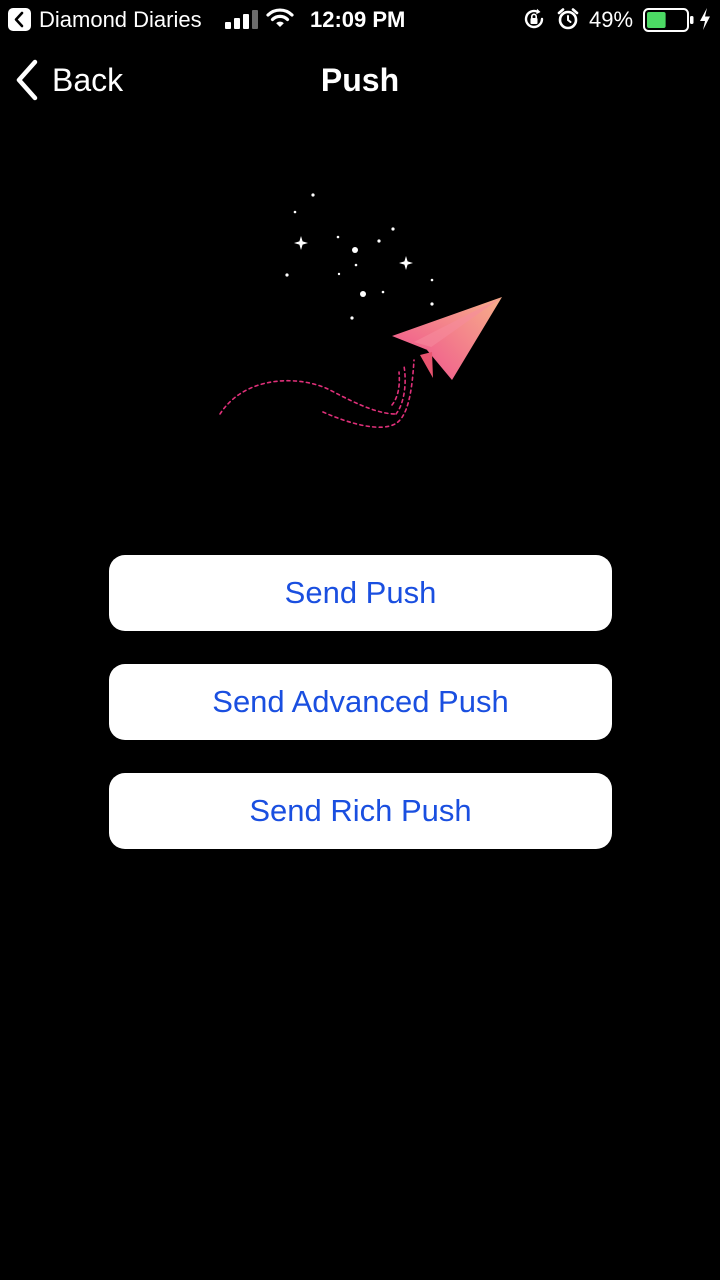  What do you see at coordinates (668, 20) in the screenshot?
I see `battery-icon` at bounding box center [668, 20].